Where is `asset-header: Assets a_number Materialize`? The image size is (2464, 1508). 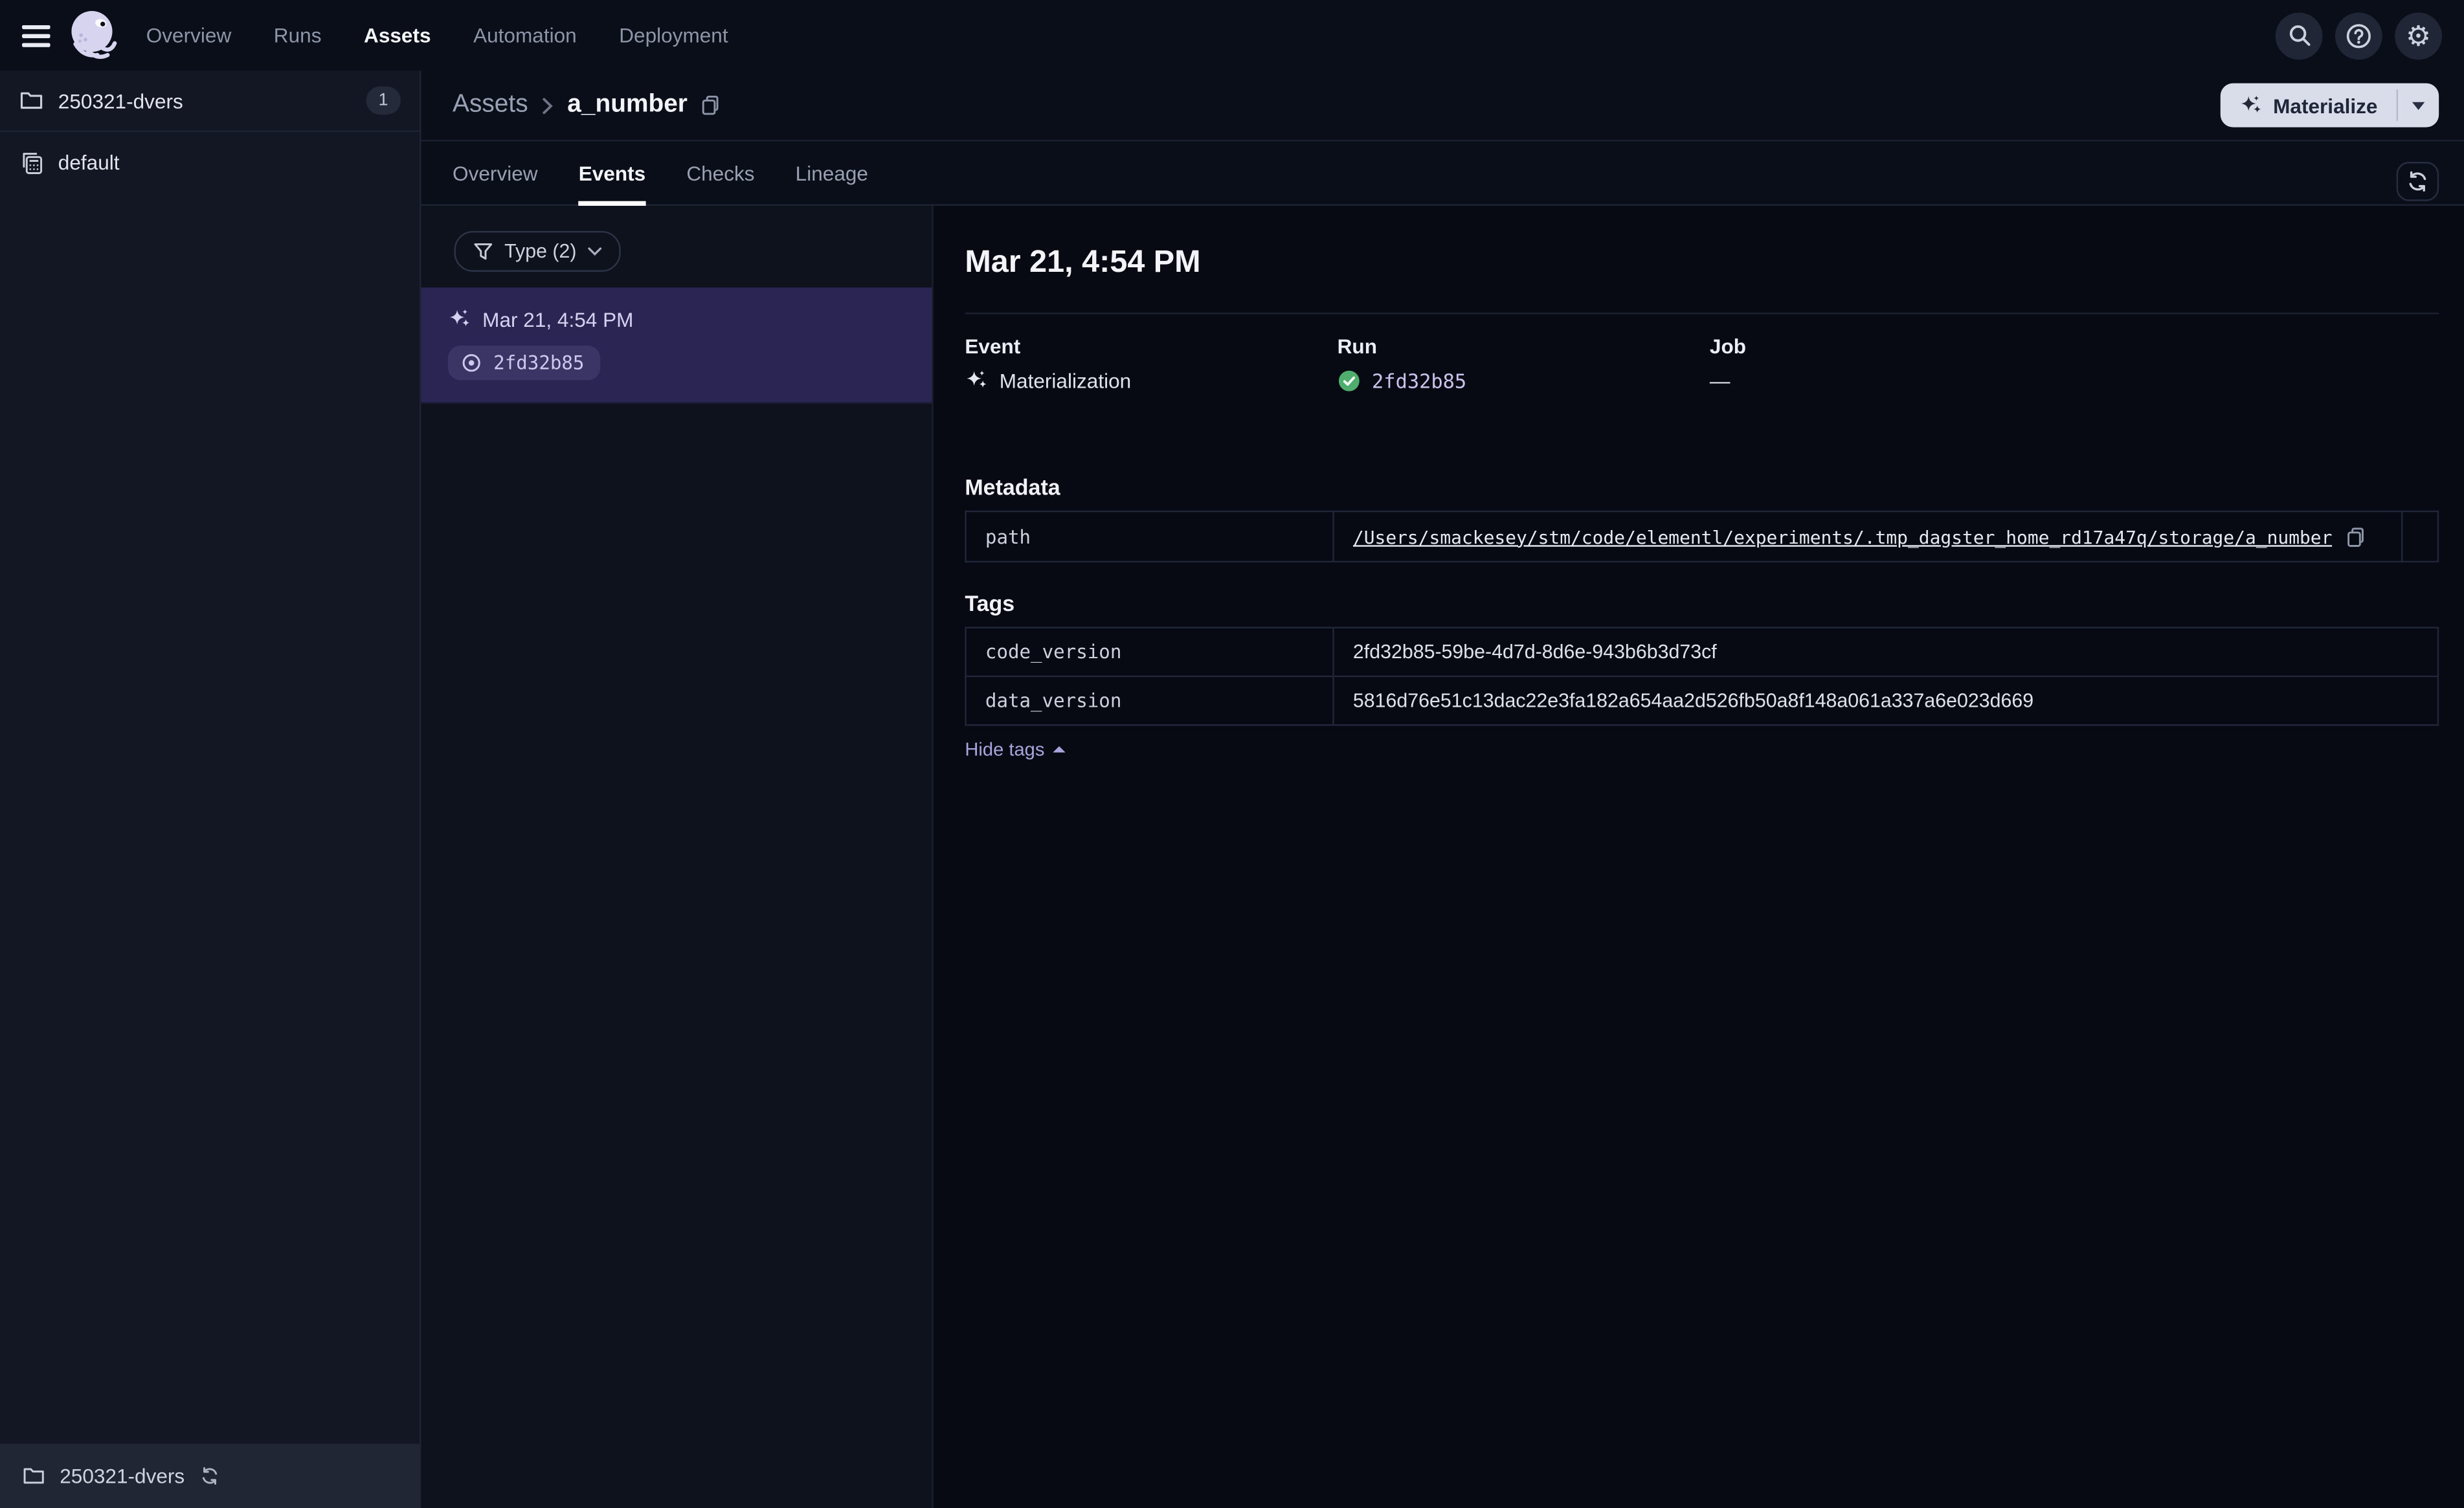 asset-header: Assets a_number Materialize is located at coordinates (1442, 107).